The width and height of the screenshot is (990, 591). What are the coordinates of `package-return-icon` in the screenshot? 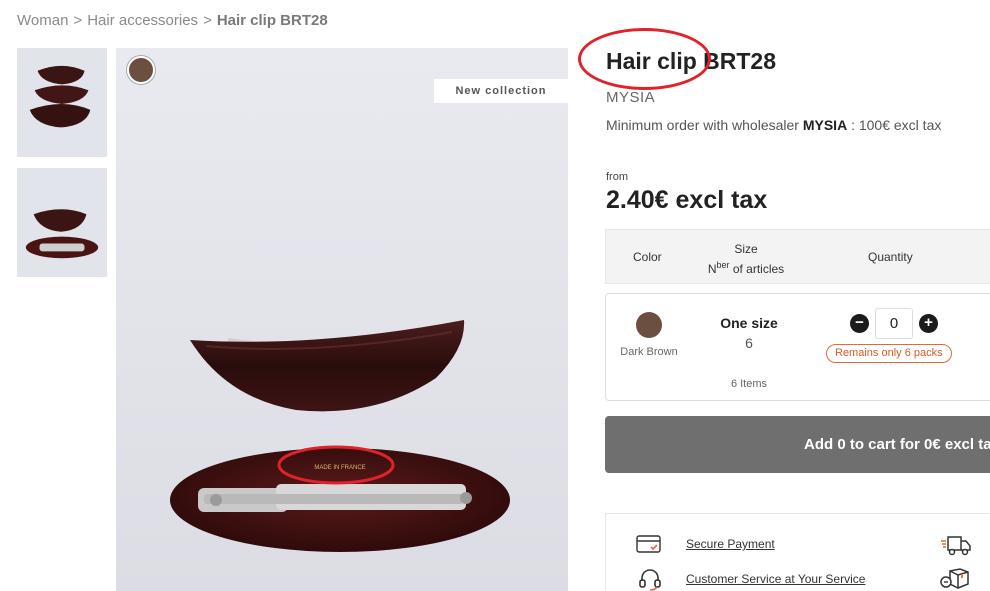 It's located at (954, 578).